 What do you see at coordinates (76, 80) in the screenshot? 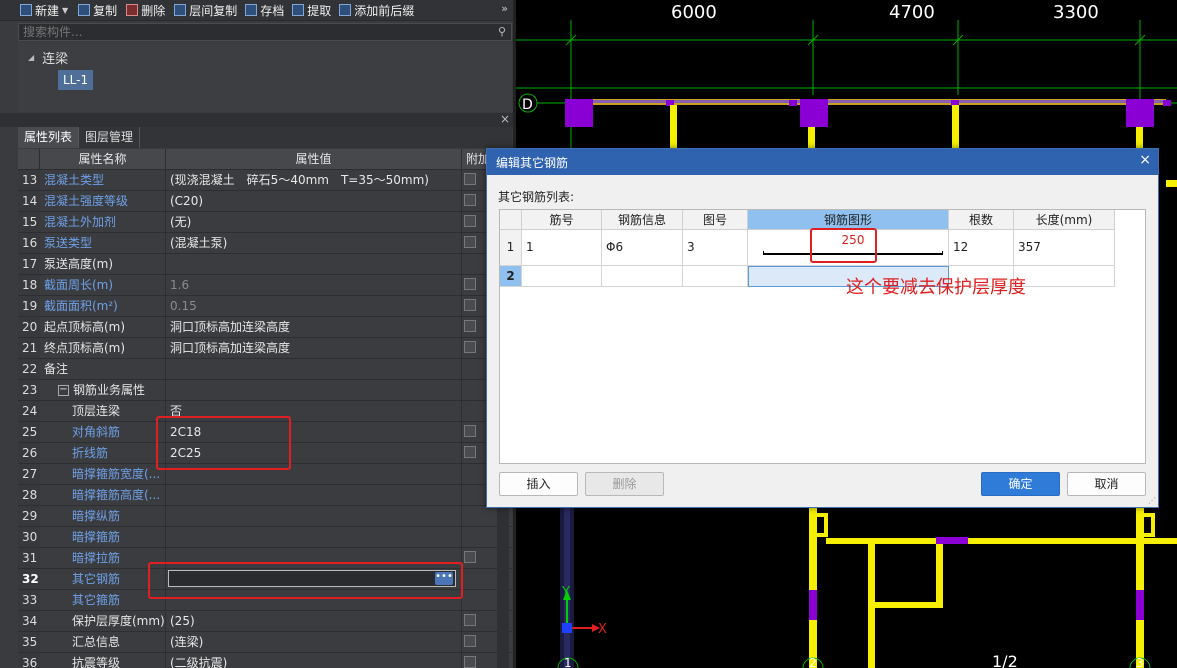
I see `tree-node-ll1: LL-1` at bounding box center [76, 80].